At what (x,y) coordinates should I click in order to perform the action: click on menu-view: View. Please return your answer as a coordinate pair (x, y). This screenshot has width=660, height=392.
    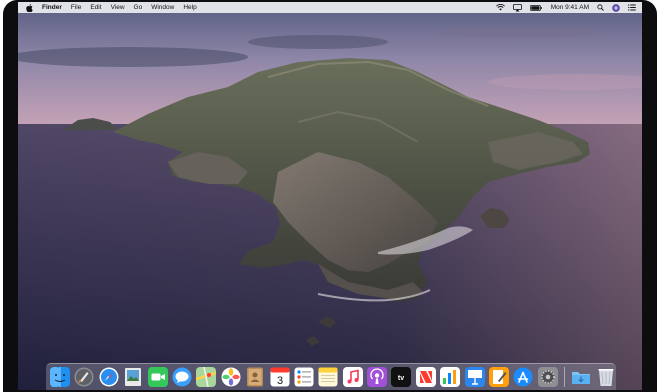
    Looking at the image, I should click on (118, 7).